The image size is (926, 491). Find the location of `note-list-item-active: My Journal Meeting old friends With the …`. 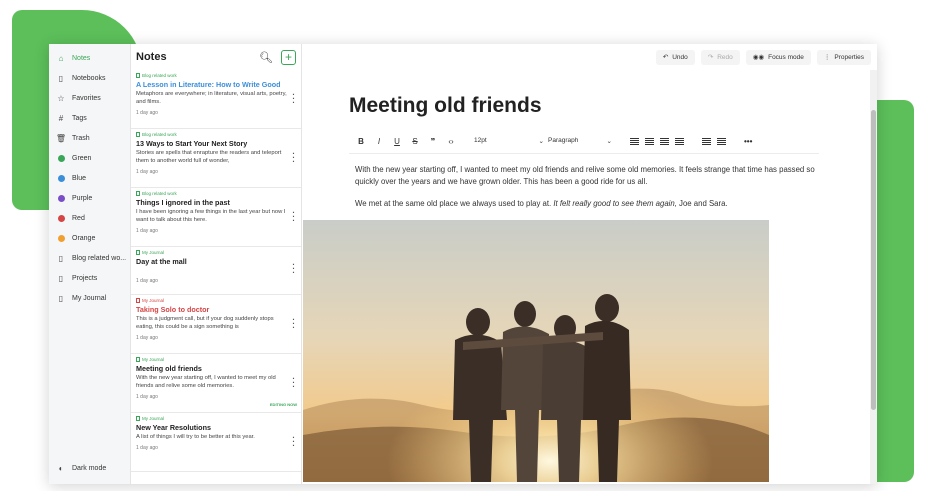

note-list-item-active: My Journal Meeting old friends With the … is located at coordinates (216, 383).